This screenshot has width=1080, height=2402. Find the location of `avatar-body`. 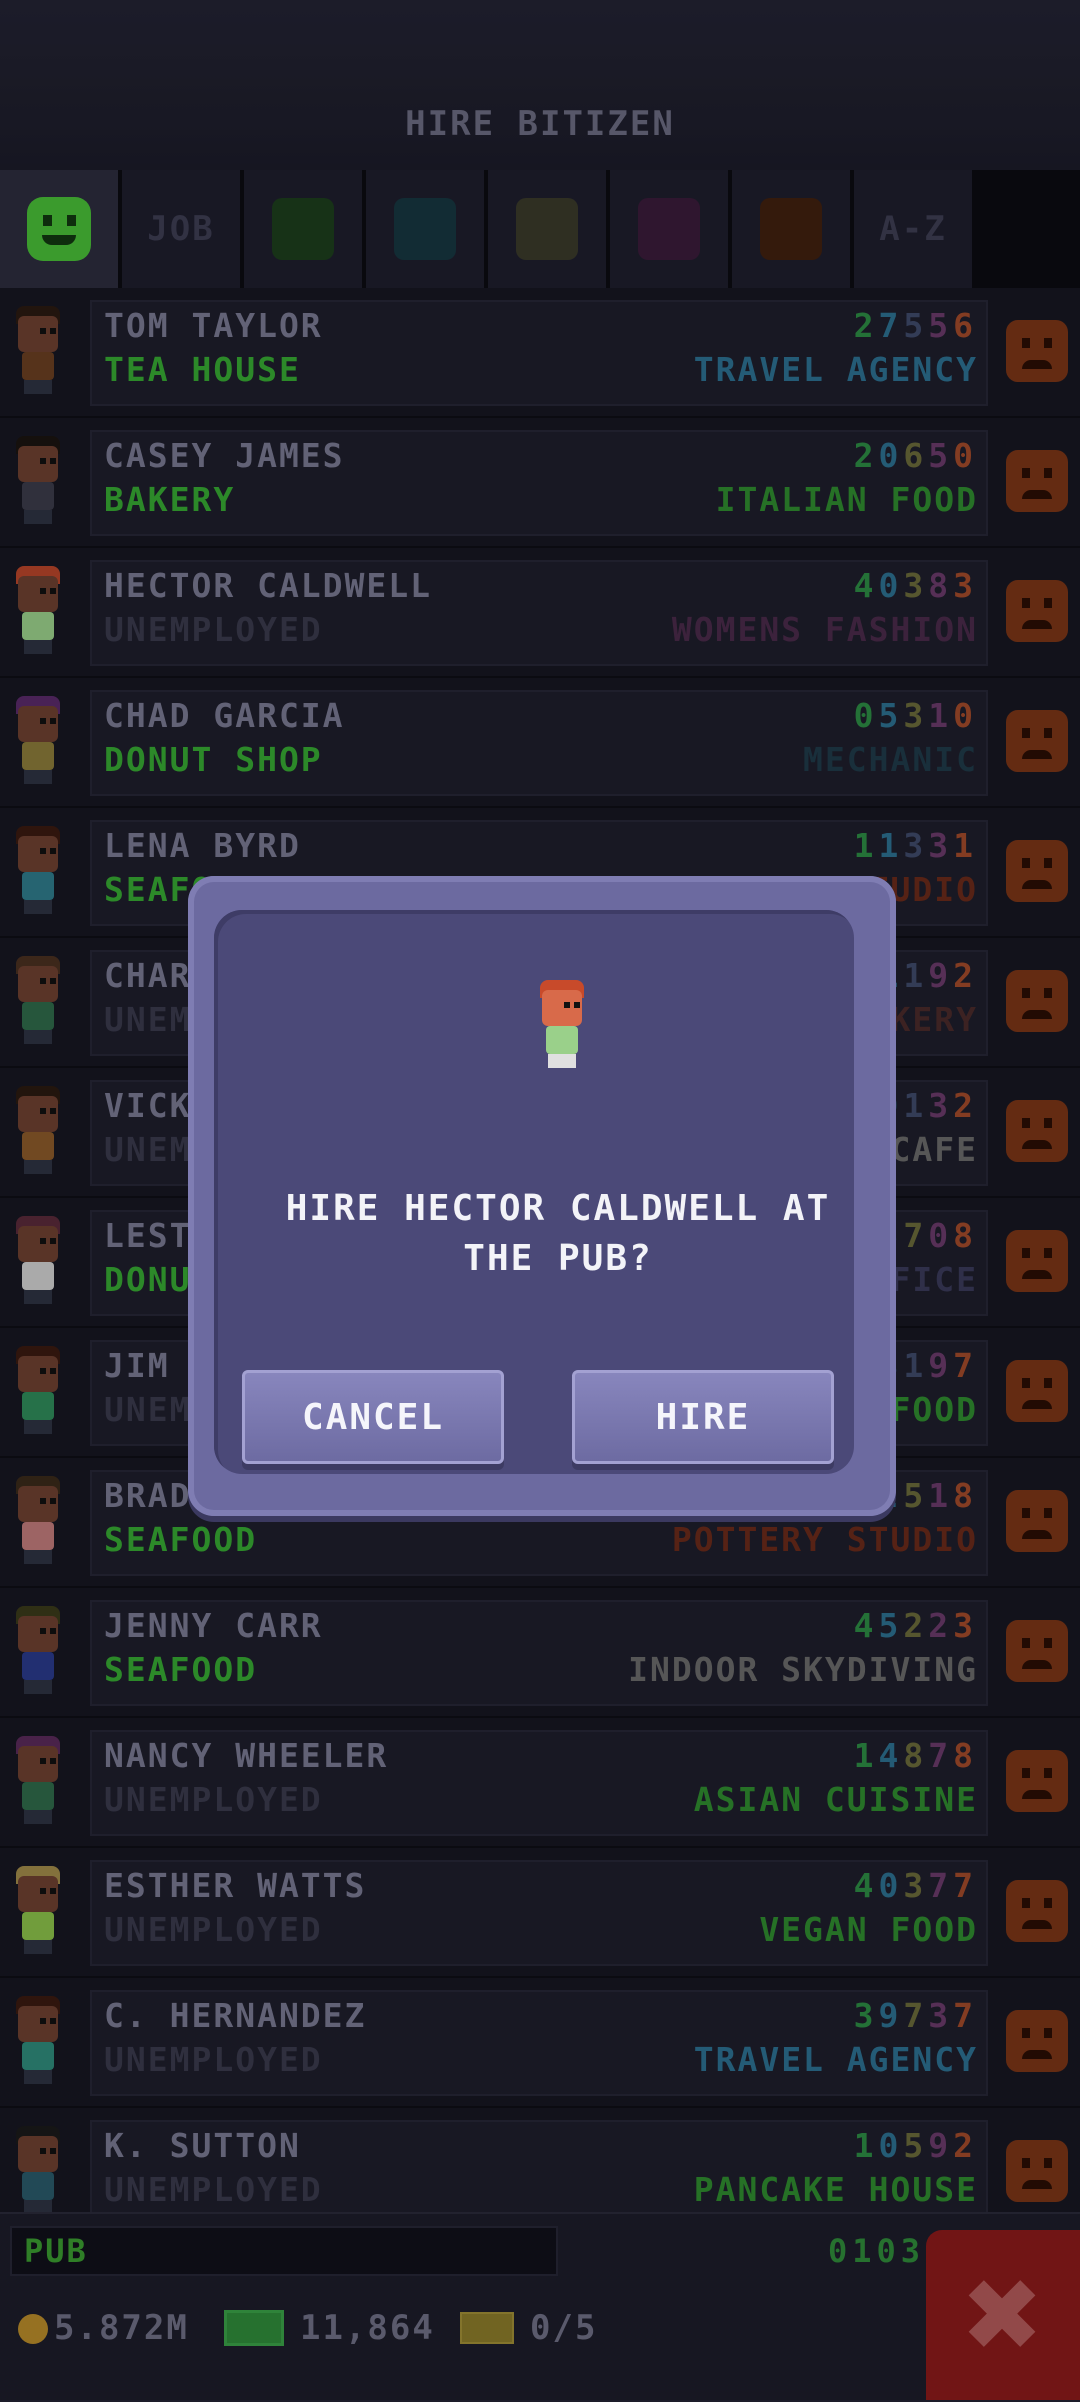

avatar-body is located at coordinates (562, 1040).